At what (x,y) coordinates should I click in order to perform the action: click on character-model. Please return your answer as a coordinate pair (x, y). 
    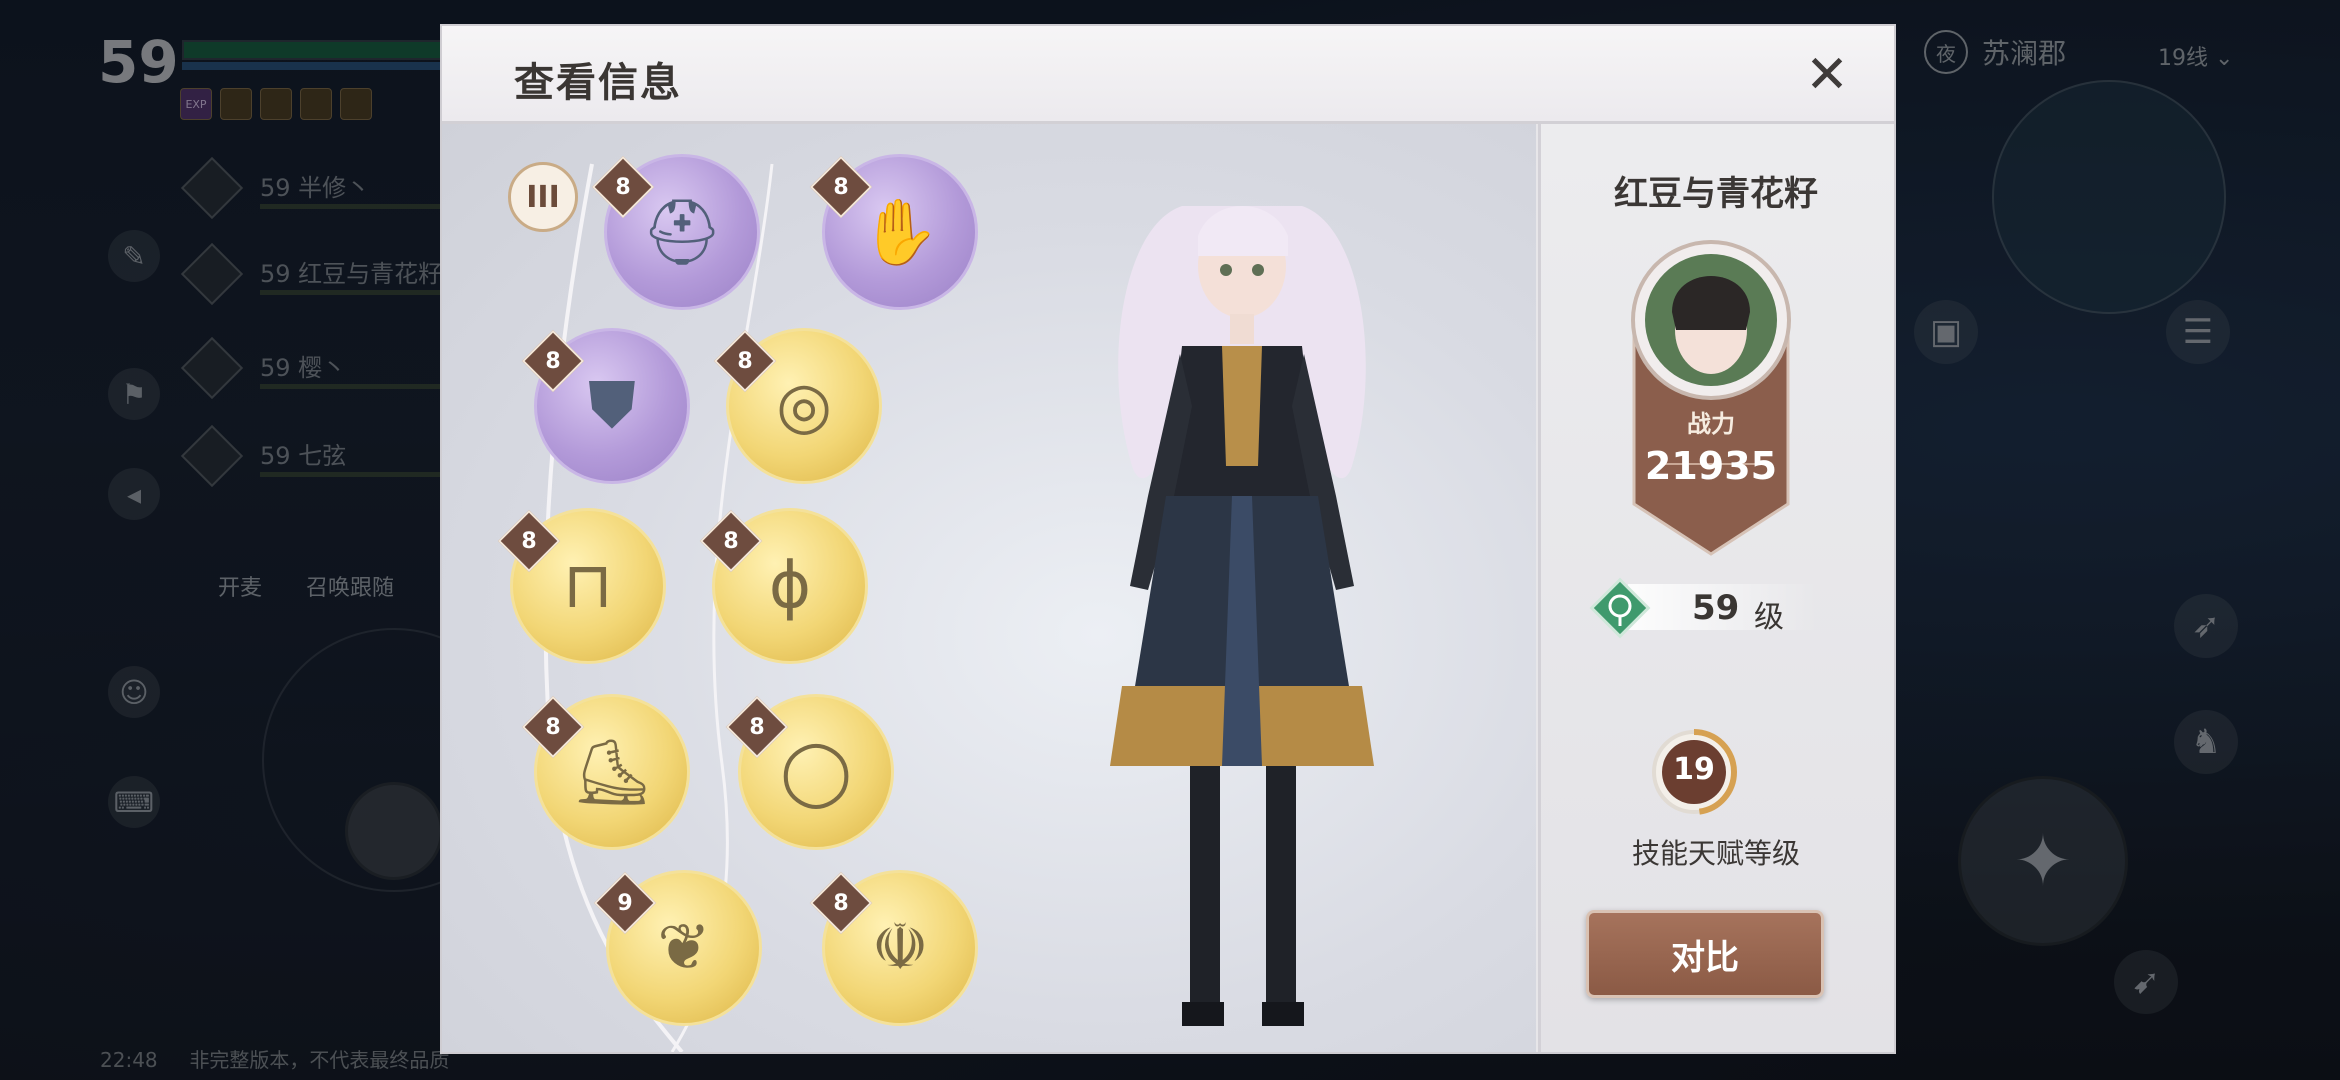
    Looking at the image, I should click on (1242, 606).